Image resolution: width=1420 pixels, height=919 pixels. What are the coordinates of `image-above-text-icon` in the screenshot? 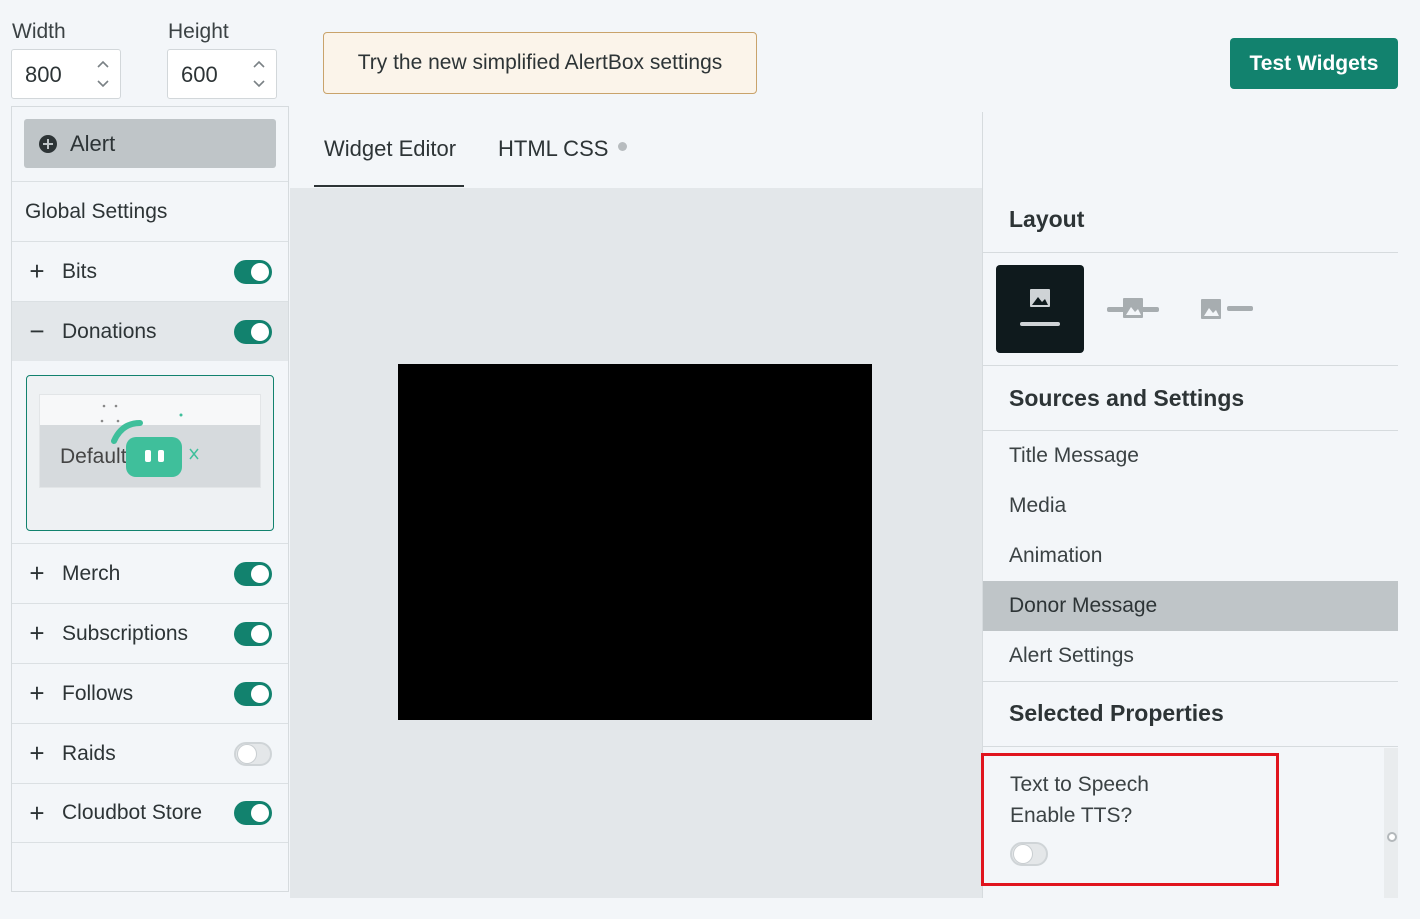 It's located at (1040, 307).